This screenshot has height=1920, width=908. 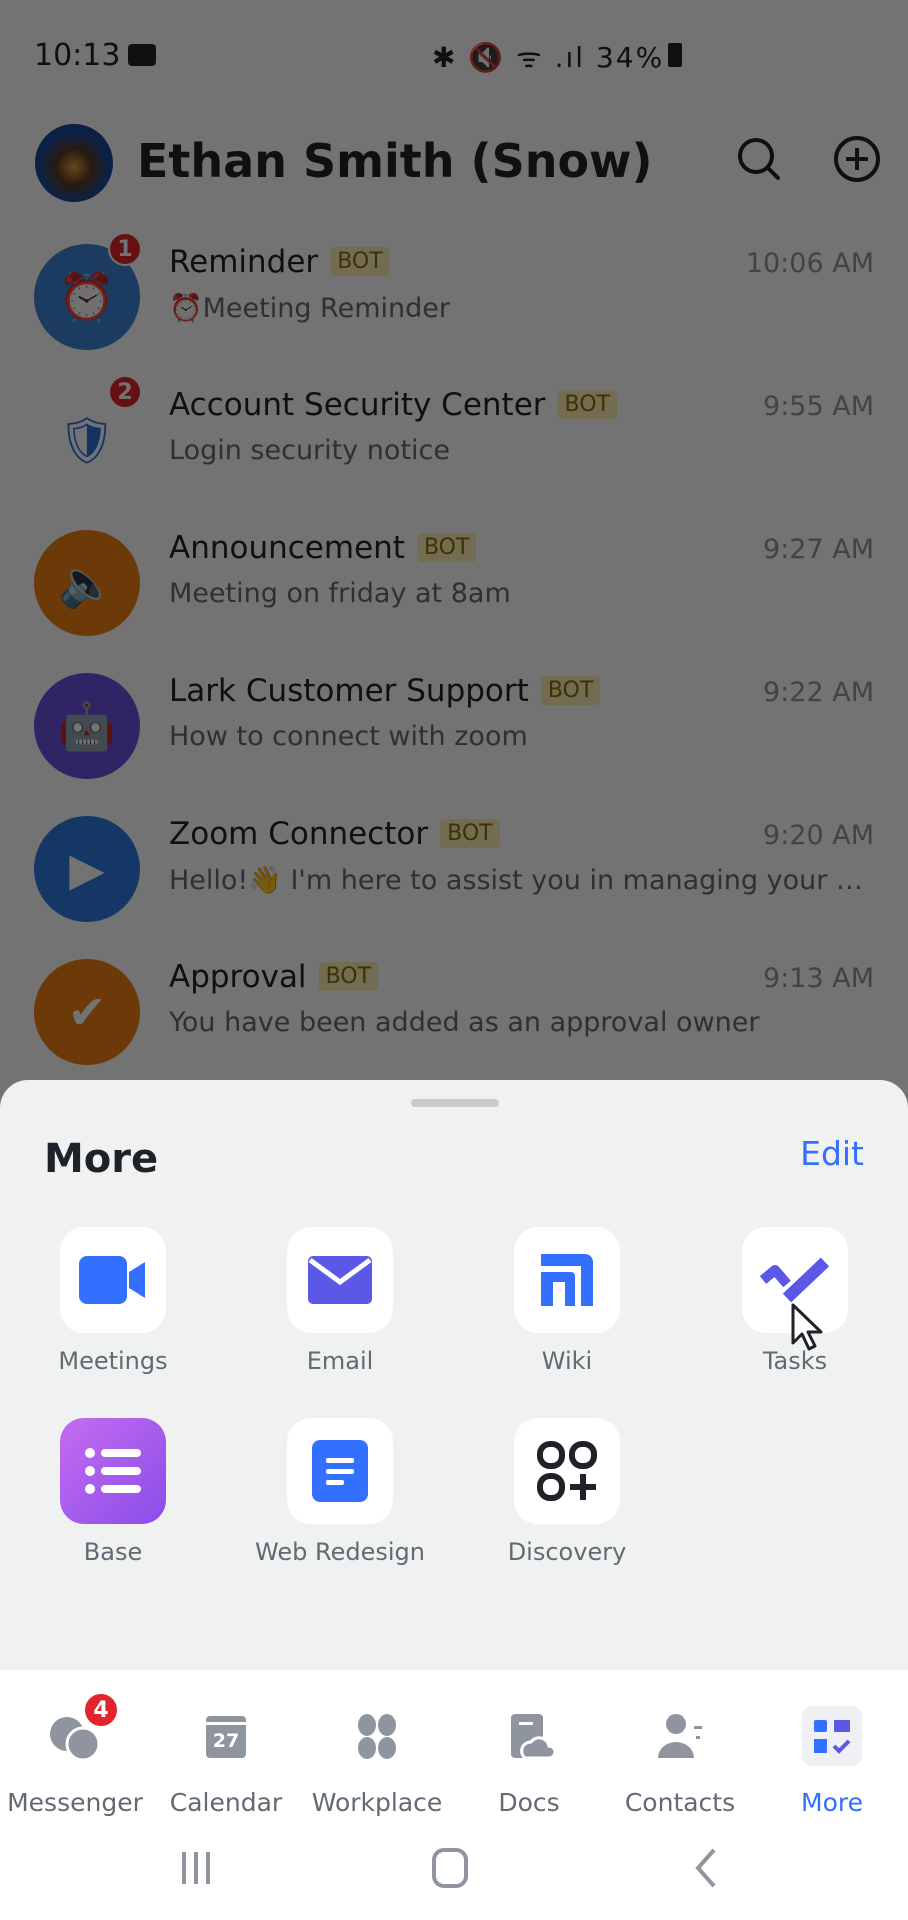 I want to click on screen-record-icon, so click(x=142, y=55).